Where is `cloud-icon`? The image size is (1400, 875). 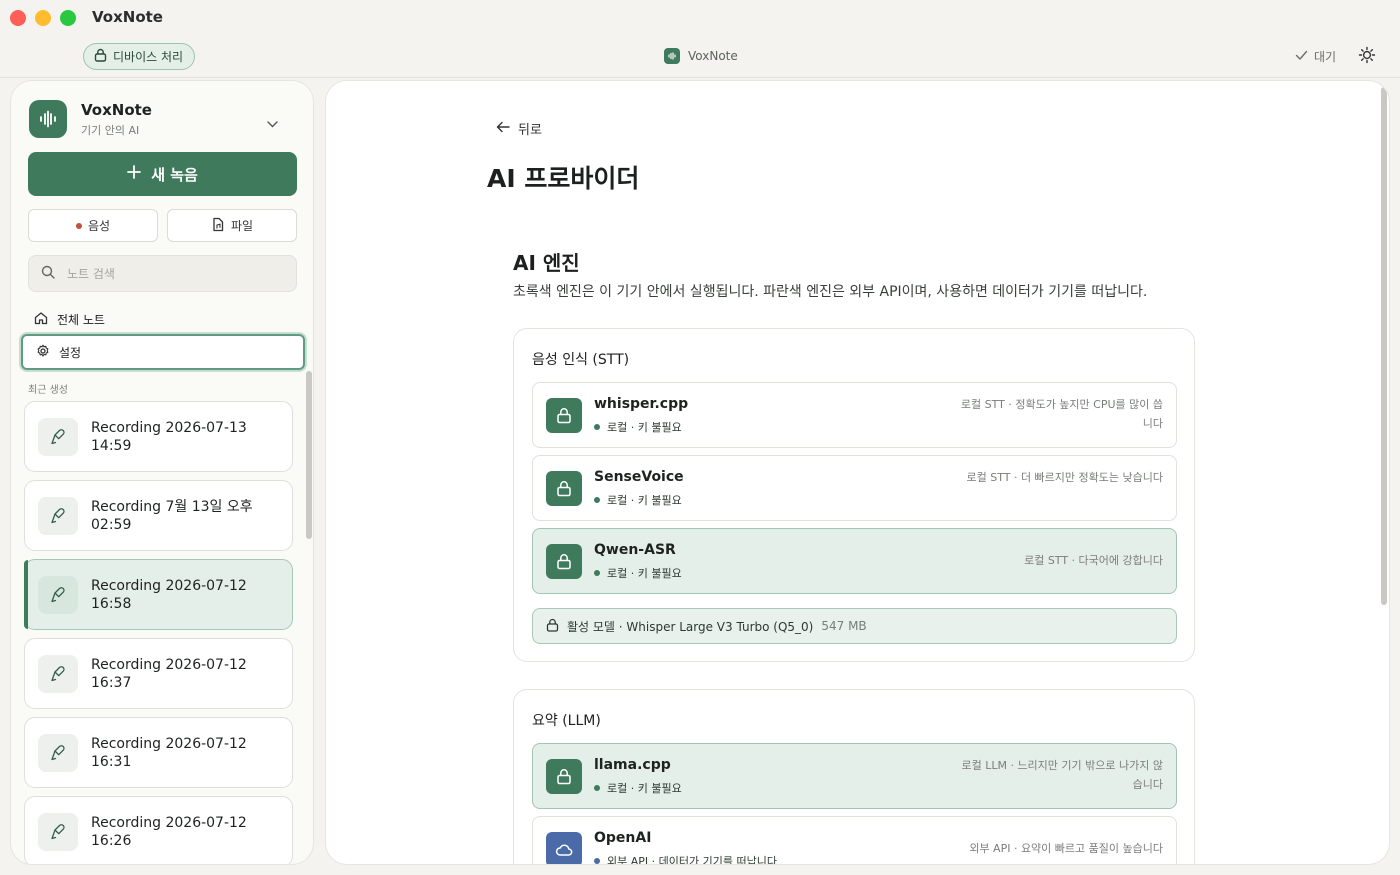 cloud-icon is located at coordinates (564, 848).